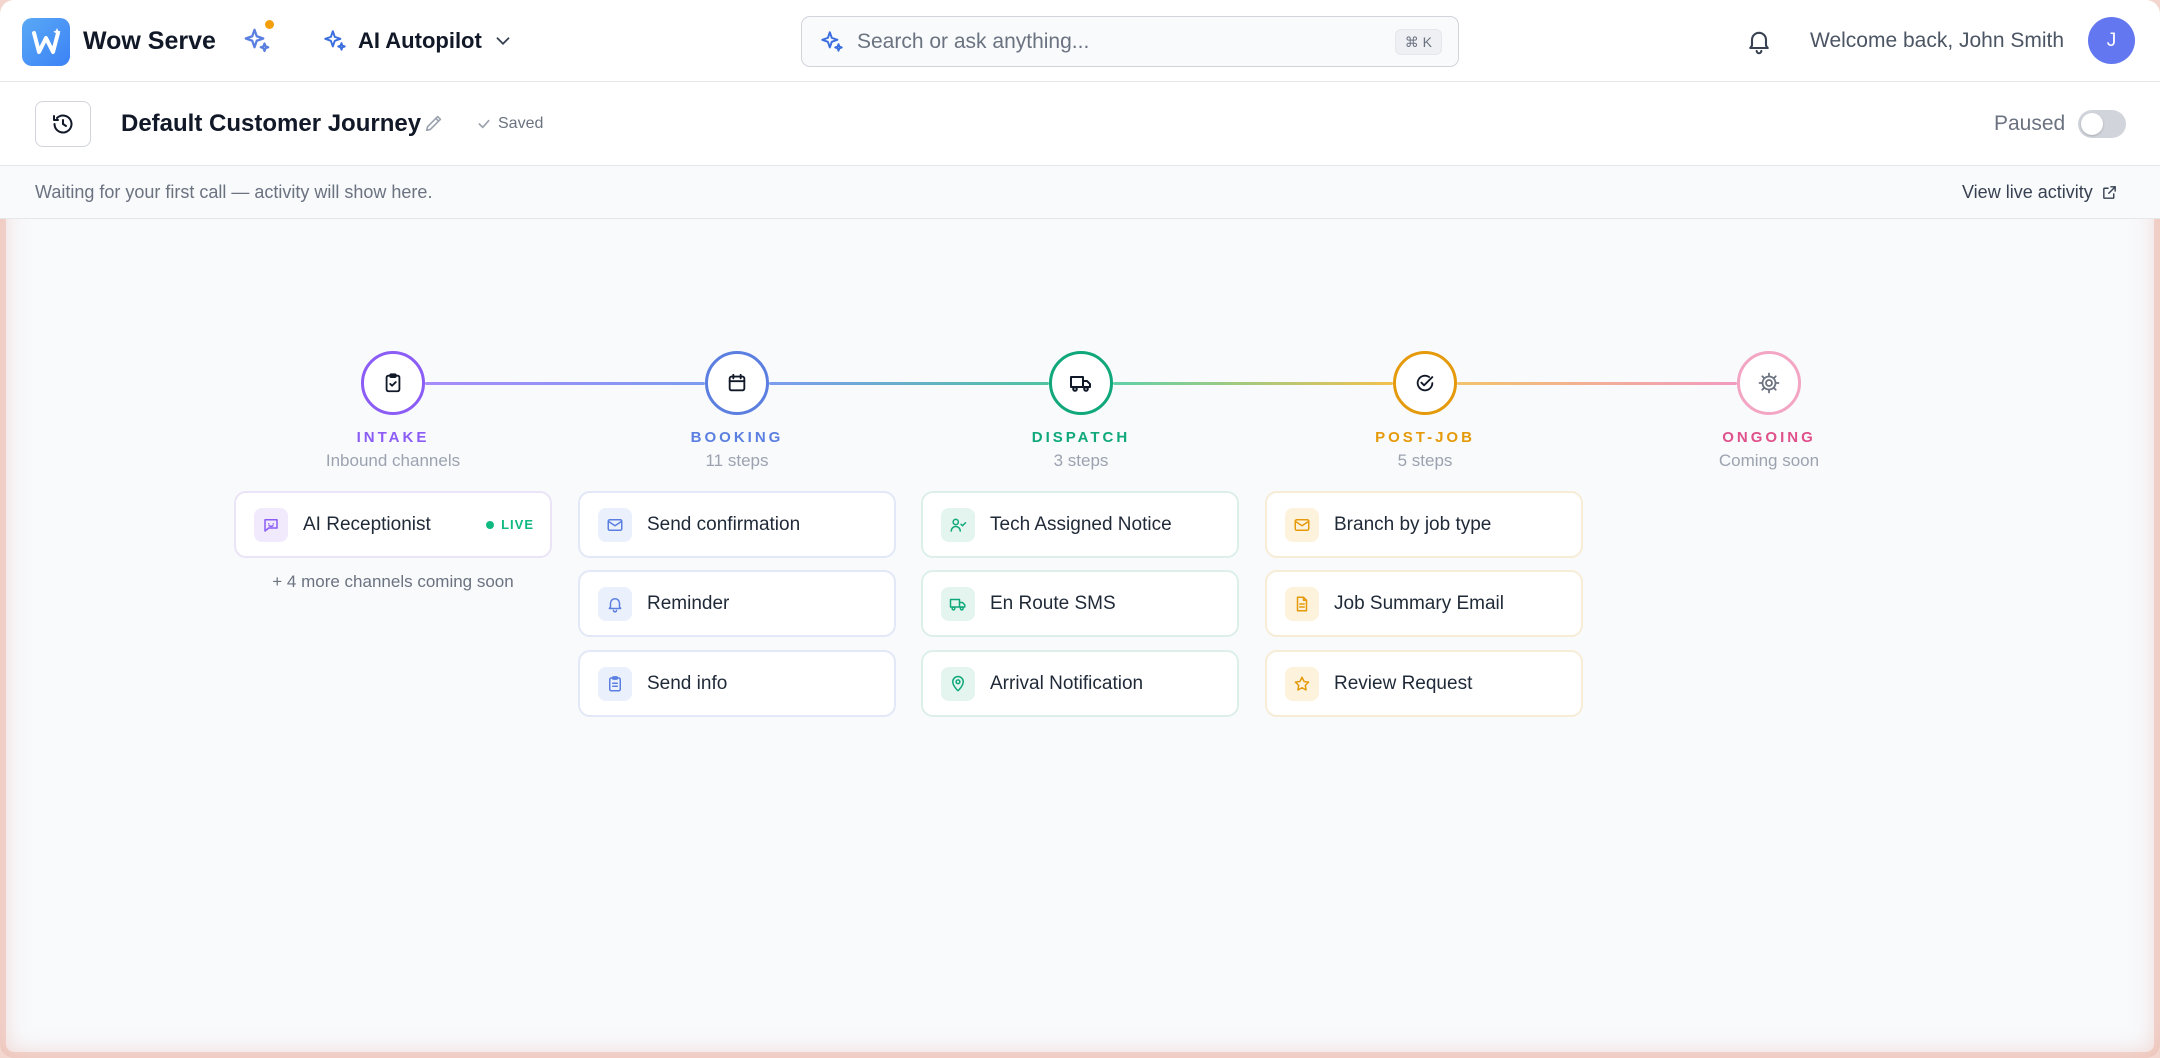 The width and height of the screenshot is (2160, 1058). What do you see at coordinates (1403, 683) in the screenshot?
I see `card-label: Review Request` at bounding box center [1403, 683].